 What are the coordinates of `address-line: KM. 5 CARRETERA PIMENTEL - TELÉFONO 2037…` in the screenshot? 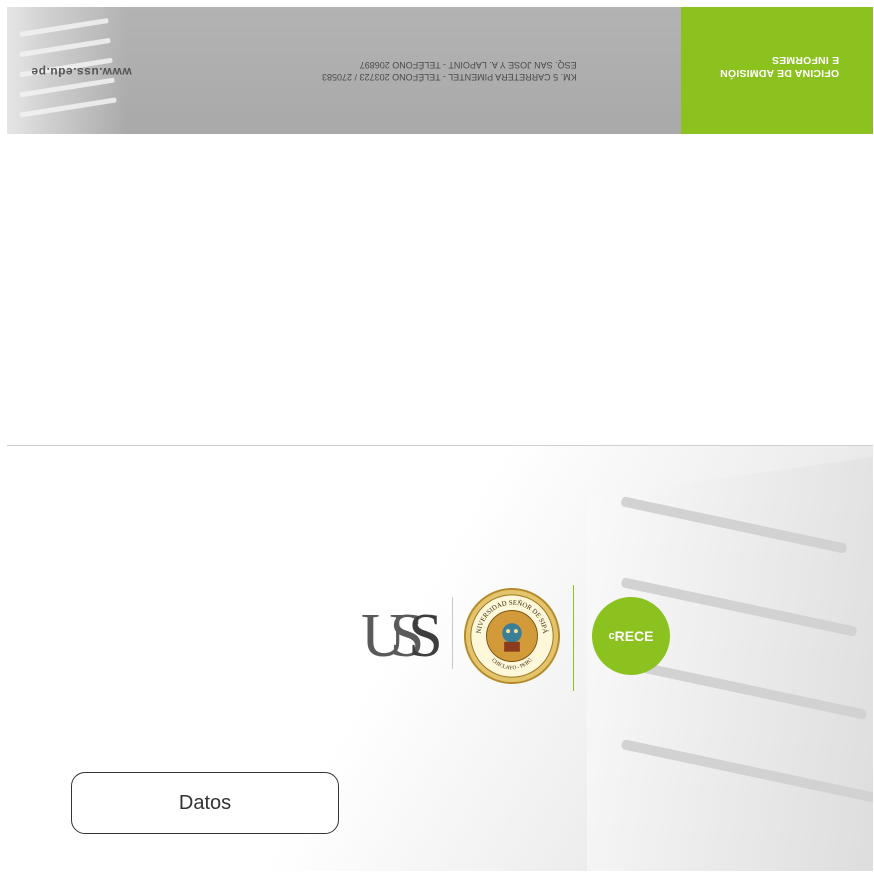 It's located at (449, 77).